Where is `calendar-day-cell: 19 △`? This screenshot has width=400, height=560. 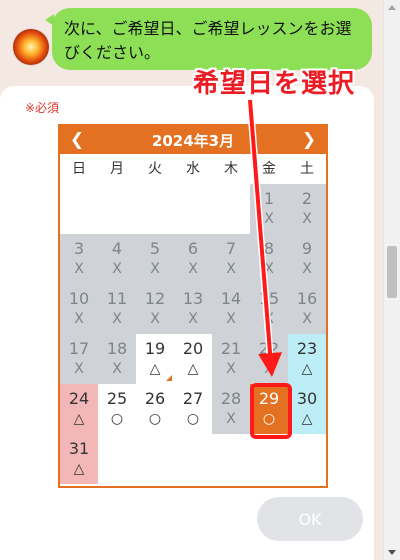
calendar-day-cell: 19 △ is located at coordinates (155, 359).